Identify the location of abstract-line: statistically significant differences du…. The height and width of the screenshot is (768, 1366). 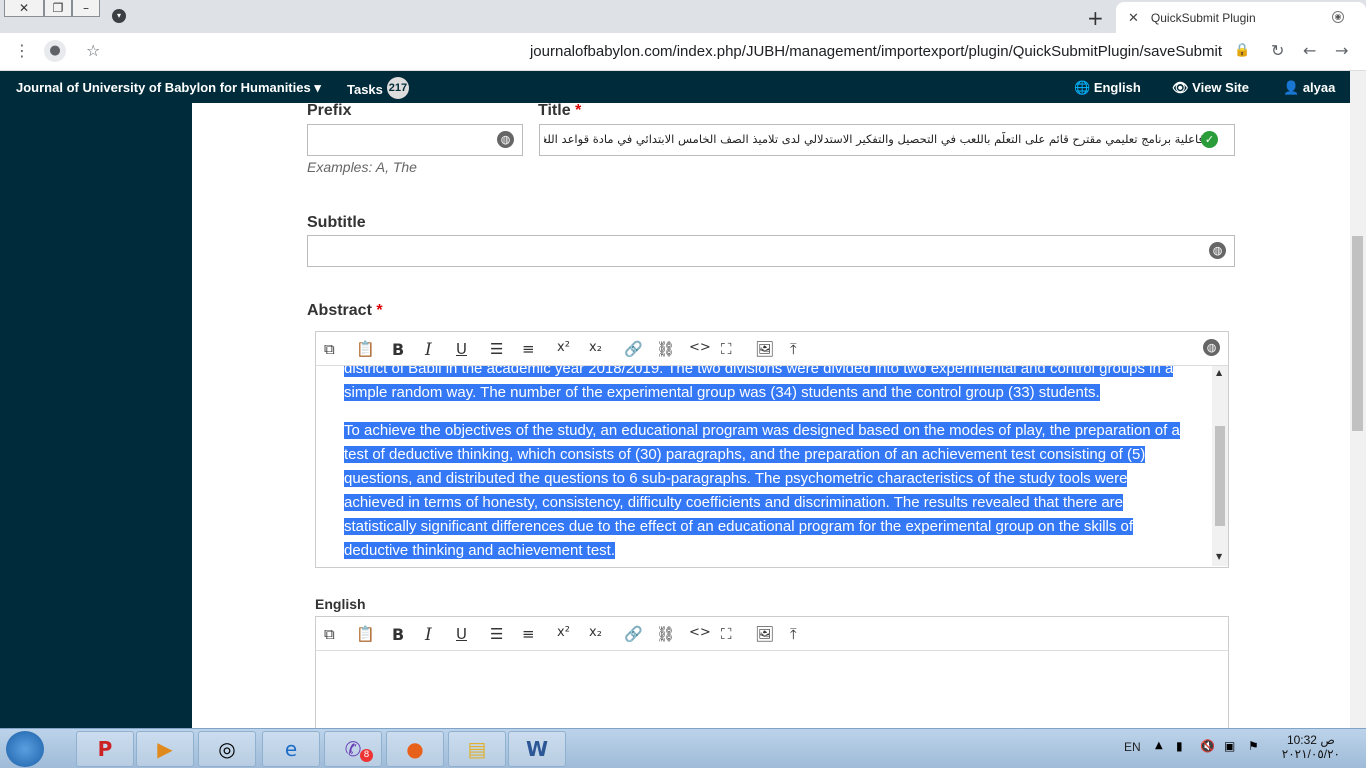
(739, 526).